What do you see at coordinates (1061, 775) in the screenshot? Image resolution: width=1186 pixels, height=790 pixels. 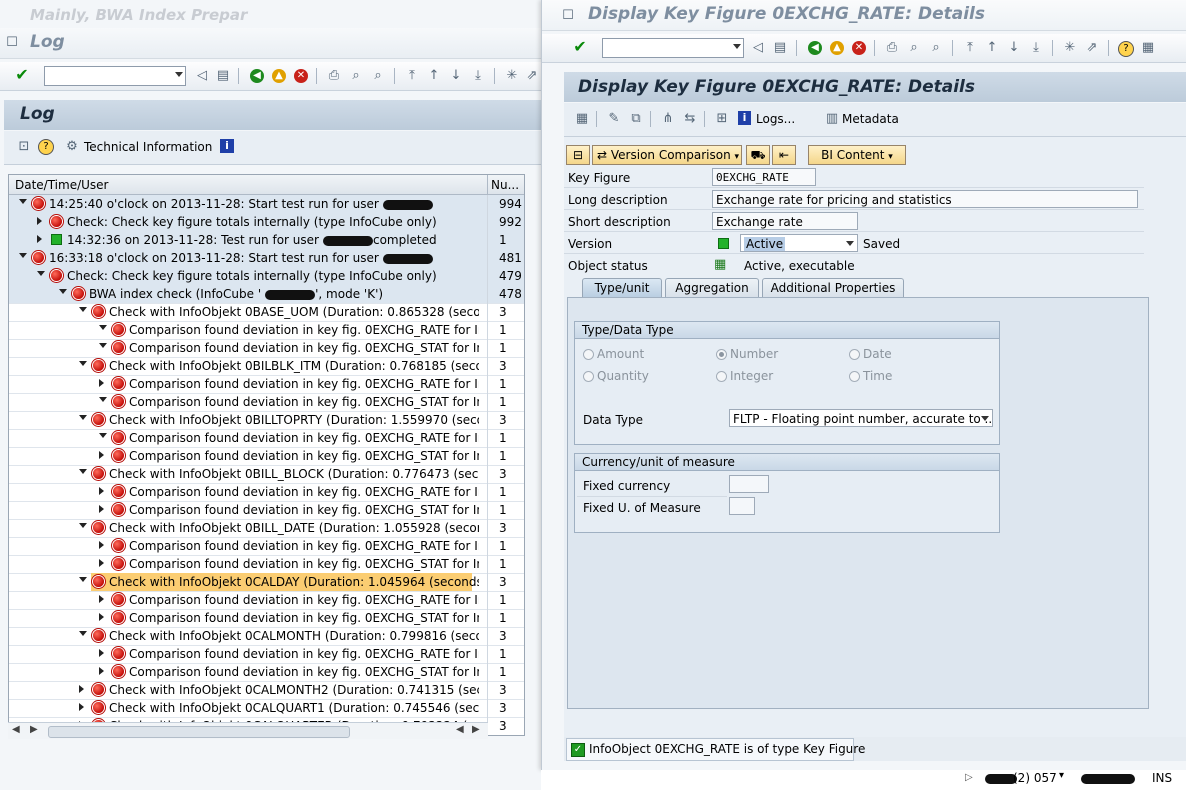 I see `chevron-down-icon: ▾` at bounding box center [1061, 775].